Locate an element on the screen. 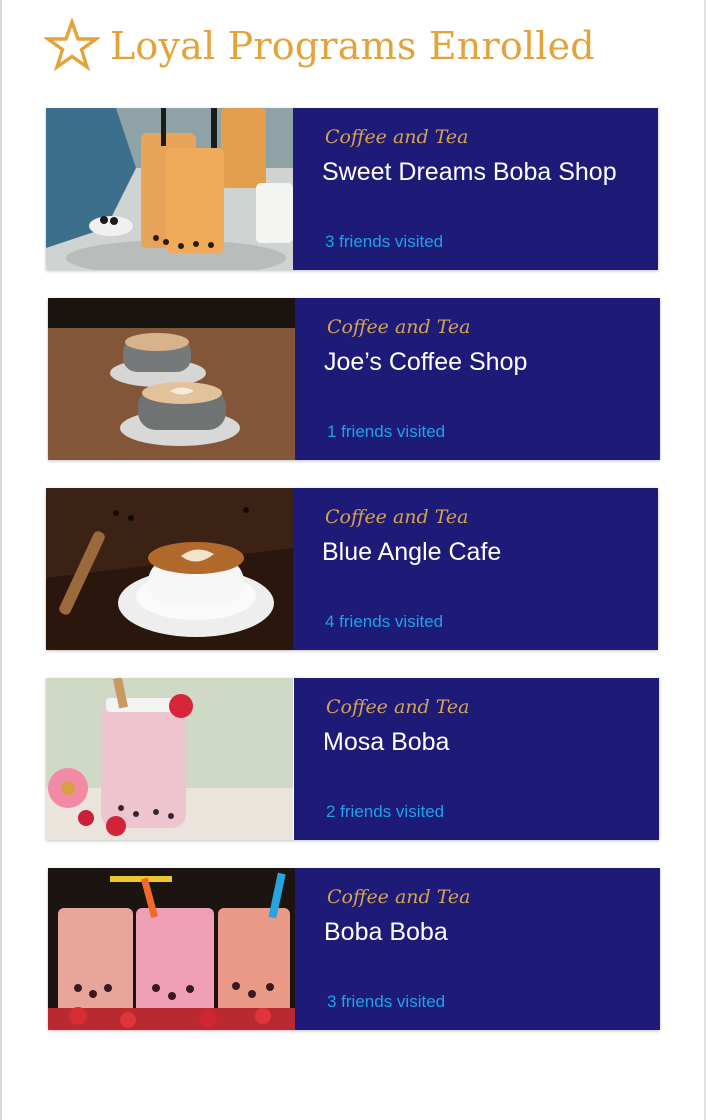  latte-art-photo is located at coordinates (169, 569).